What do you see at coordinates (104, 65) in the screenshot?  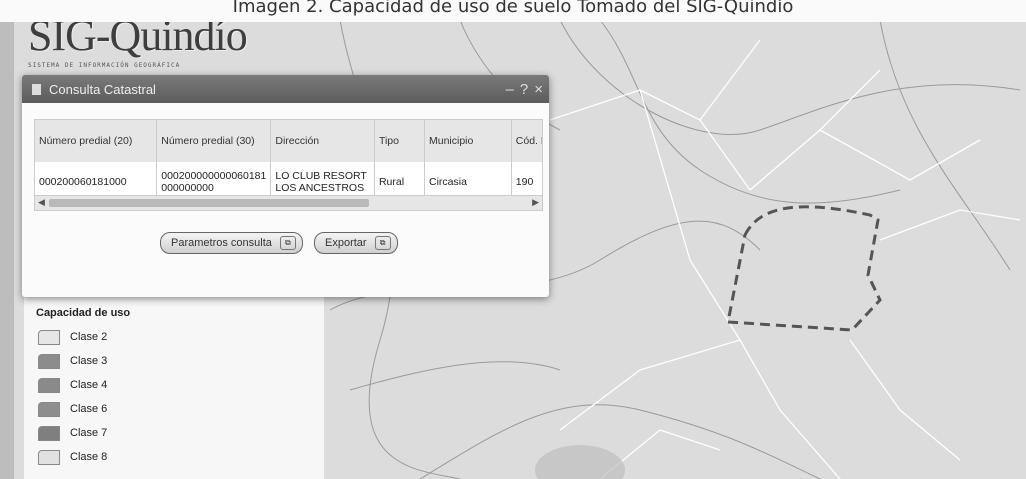 I see `logo-subtitle: SISTEMA DE INFORMACIÓN GEOGRÁFICA` at bounding box center [104, 65].